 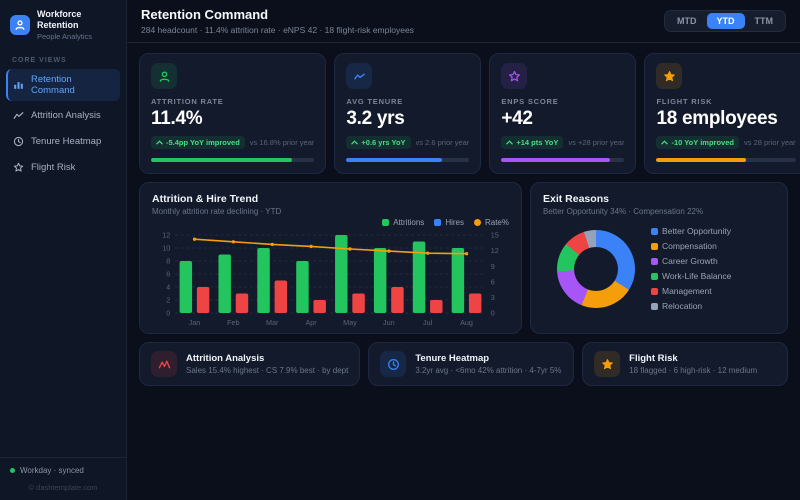 I want to click on legend-label: Compensation, so click(x=689, y=246).